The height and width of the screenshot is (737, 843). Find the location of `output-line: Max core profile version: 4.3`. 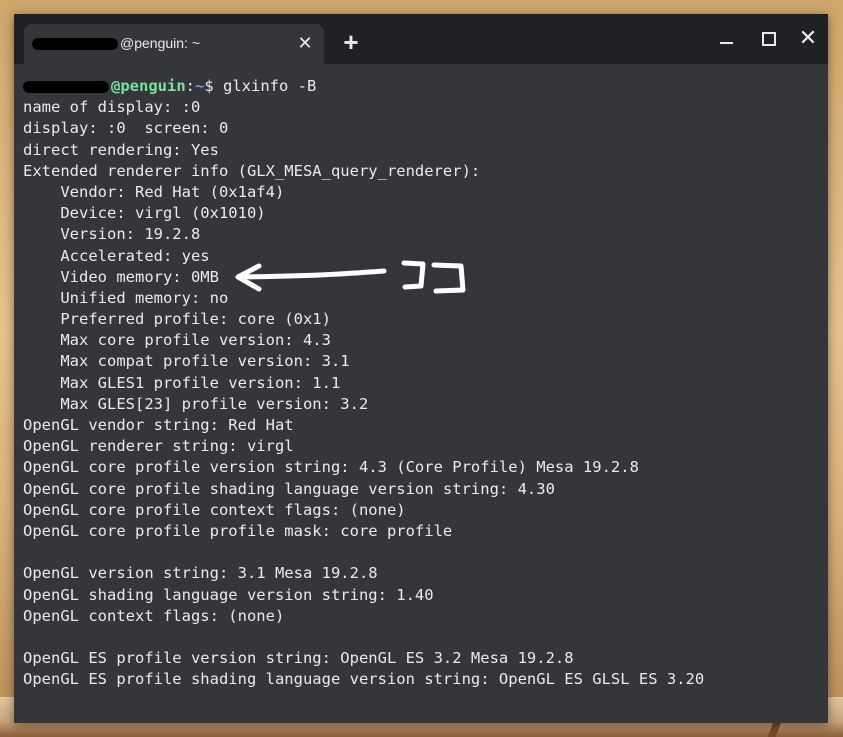

output-line: Max core profile version: 4.3 is located at coordinates (177, 340).